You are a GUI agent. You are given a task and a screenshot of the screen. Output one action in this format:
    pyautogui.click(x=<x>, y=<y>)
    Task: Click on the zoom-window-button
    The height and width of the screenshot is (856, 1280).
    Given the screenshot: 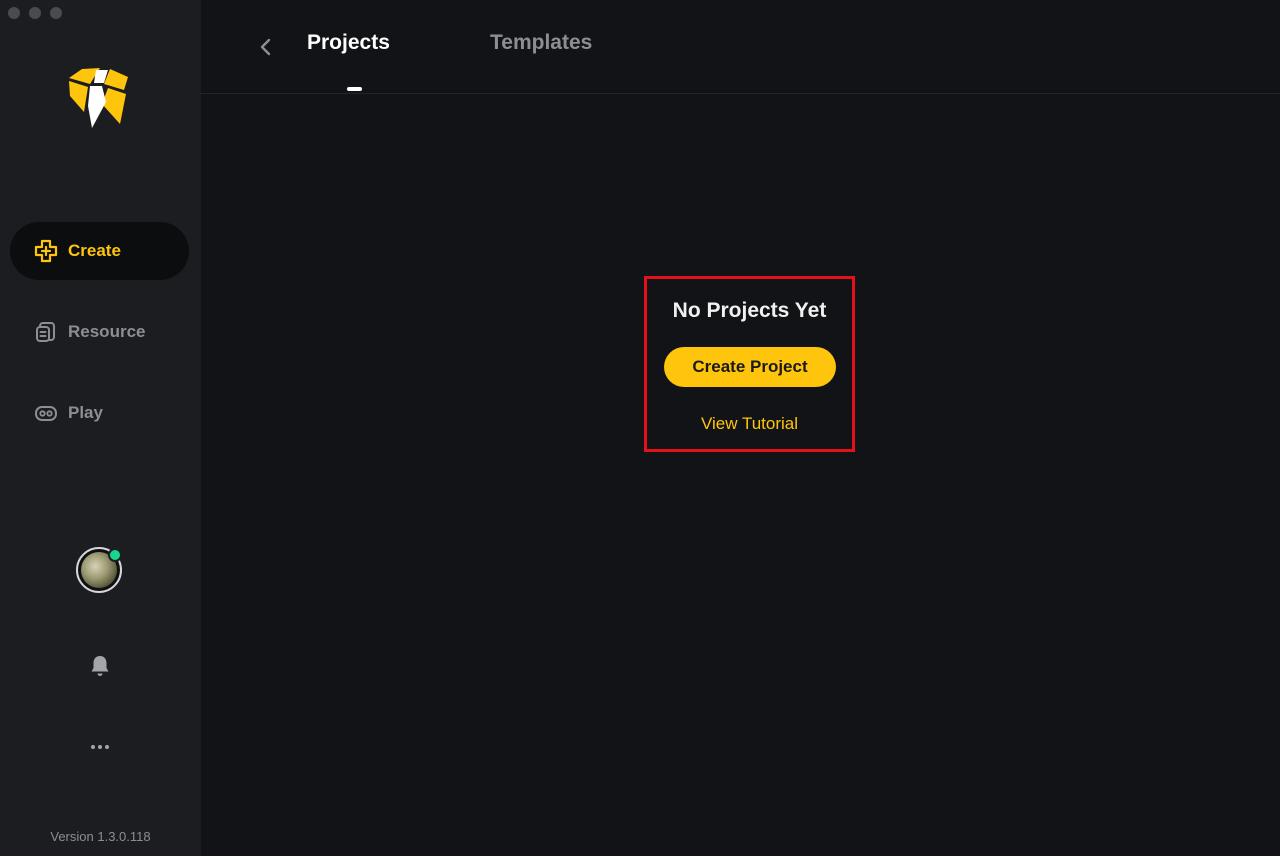 What is the action you would take?
    pyautogui.click(x=56, y=13)
    